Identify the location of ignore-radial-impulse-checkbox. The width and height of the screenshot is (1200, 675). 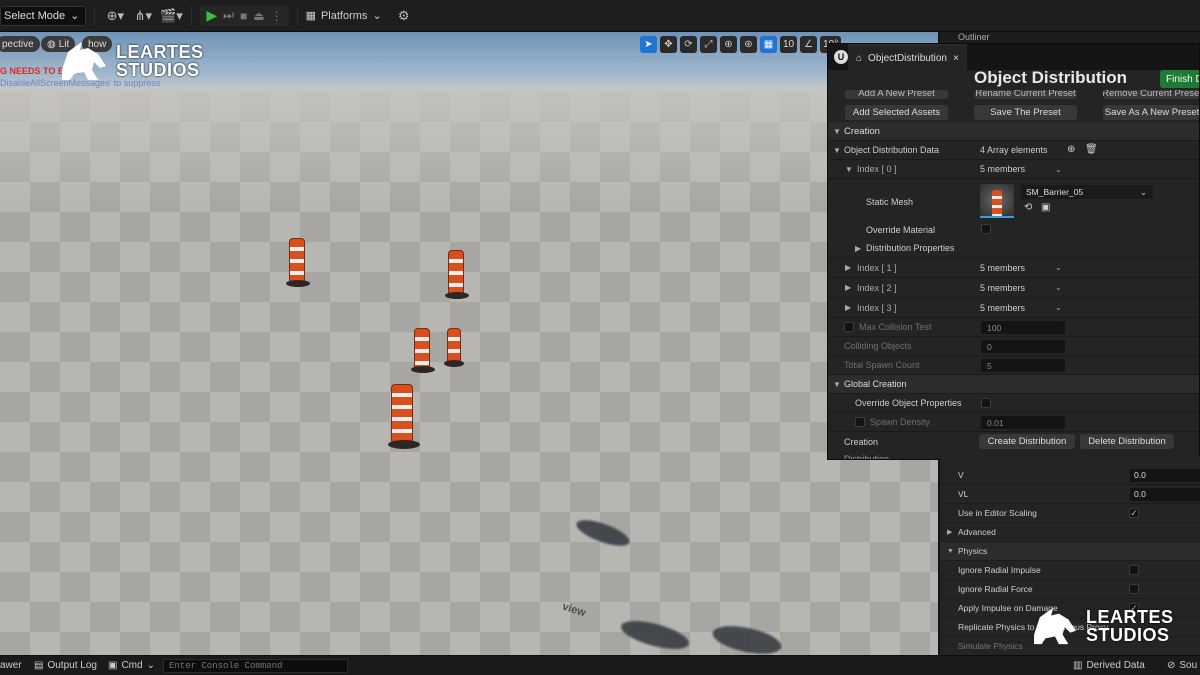
(1134, 570).